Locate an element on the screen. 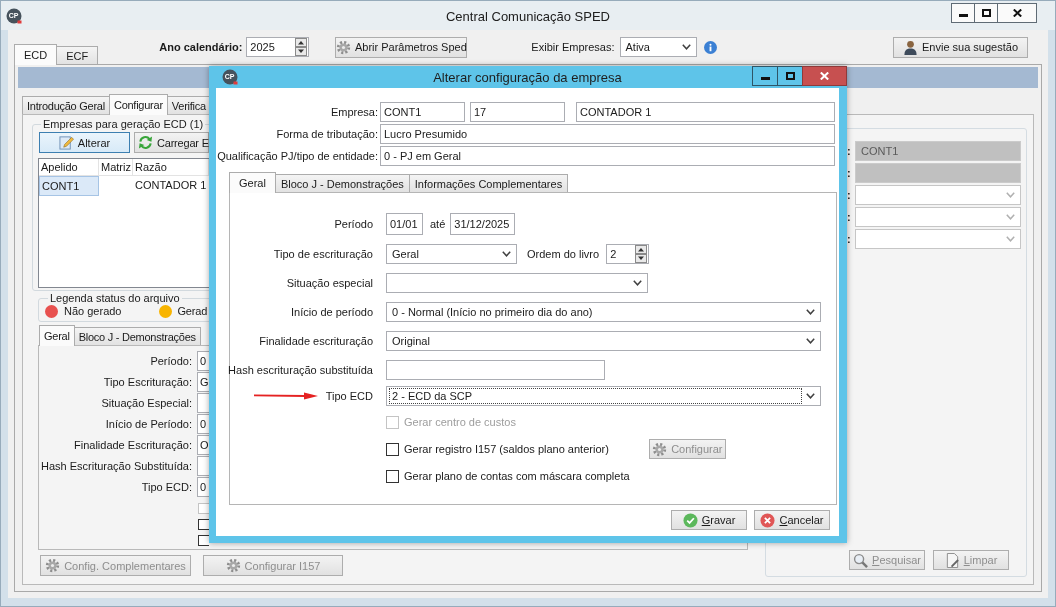 This screenshot has width=1056, height=607. document-icon is located at coordinates (952, 560).